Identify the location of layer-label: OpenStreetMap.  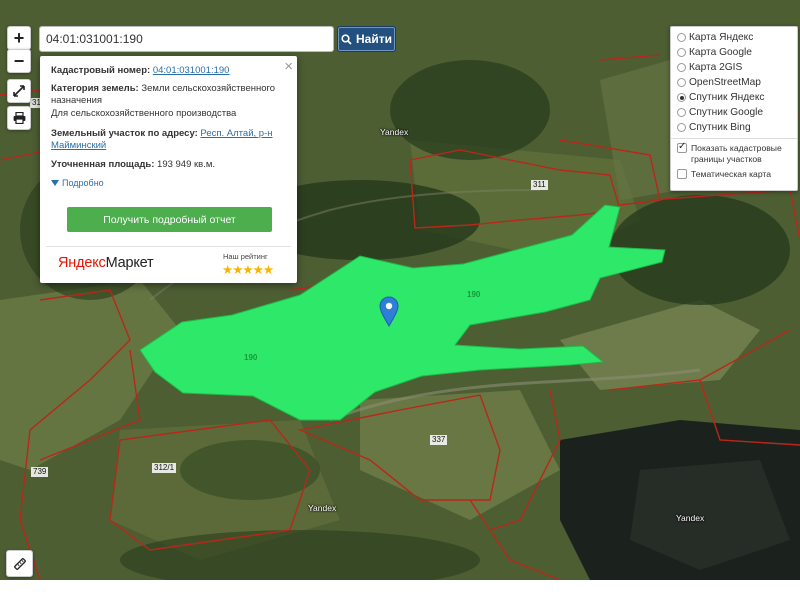
(725, 82).